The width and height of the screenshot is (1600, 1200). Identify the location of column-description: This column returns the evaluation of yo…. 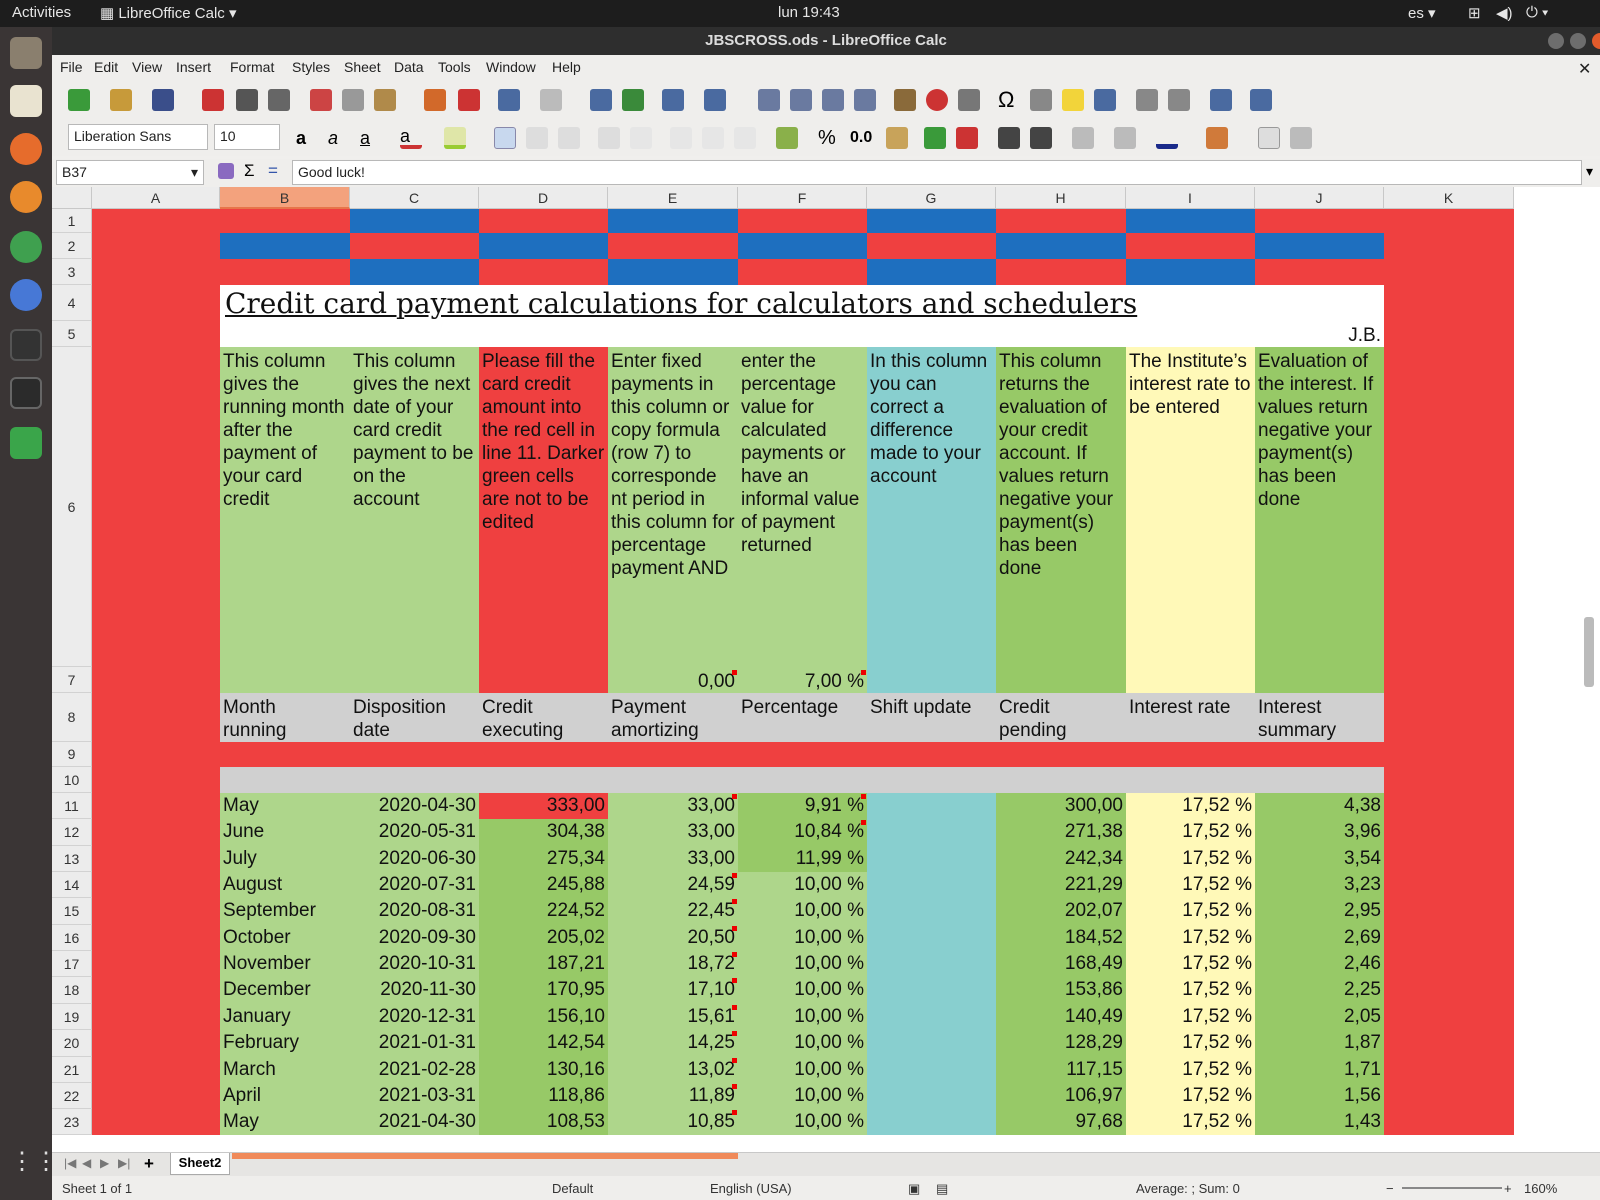
(1061, 508).